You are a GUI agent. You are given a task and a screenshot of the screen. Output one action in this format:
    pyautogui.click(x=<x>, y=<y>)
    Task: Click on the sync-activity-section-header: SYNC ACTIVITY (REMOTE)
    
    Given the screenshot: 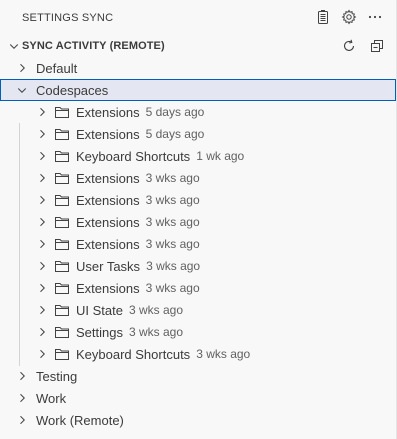 What is the action you would take?
    pyautogui.click(x=198, y=46)
    